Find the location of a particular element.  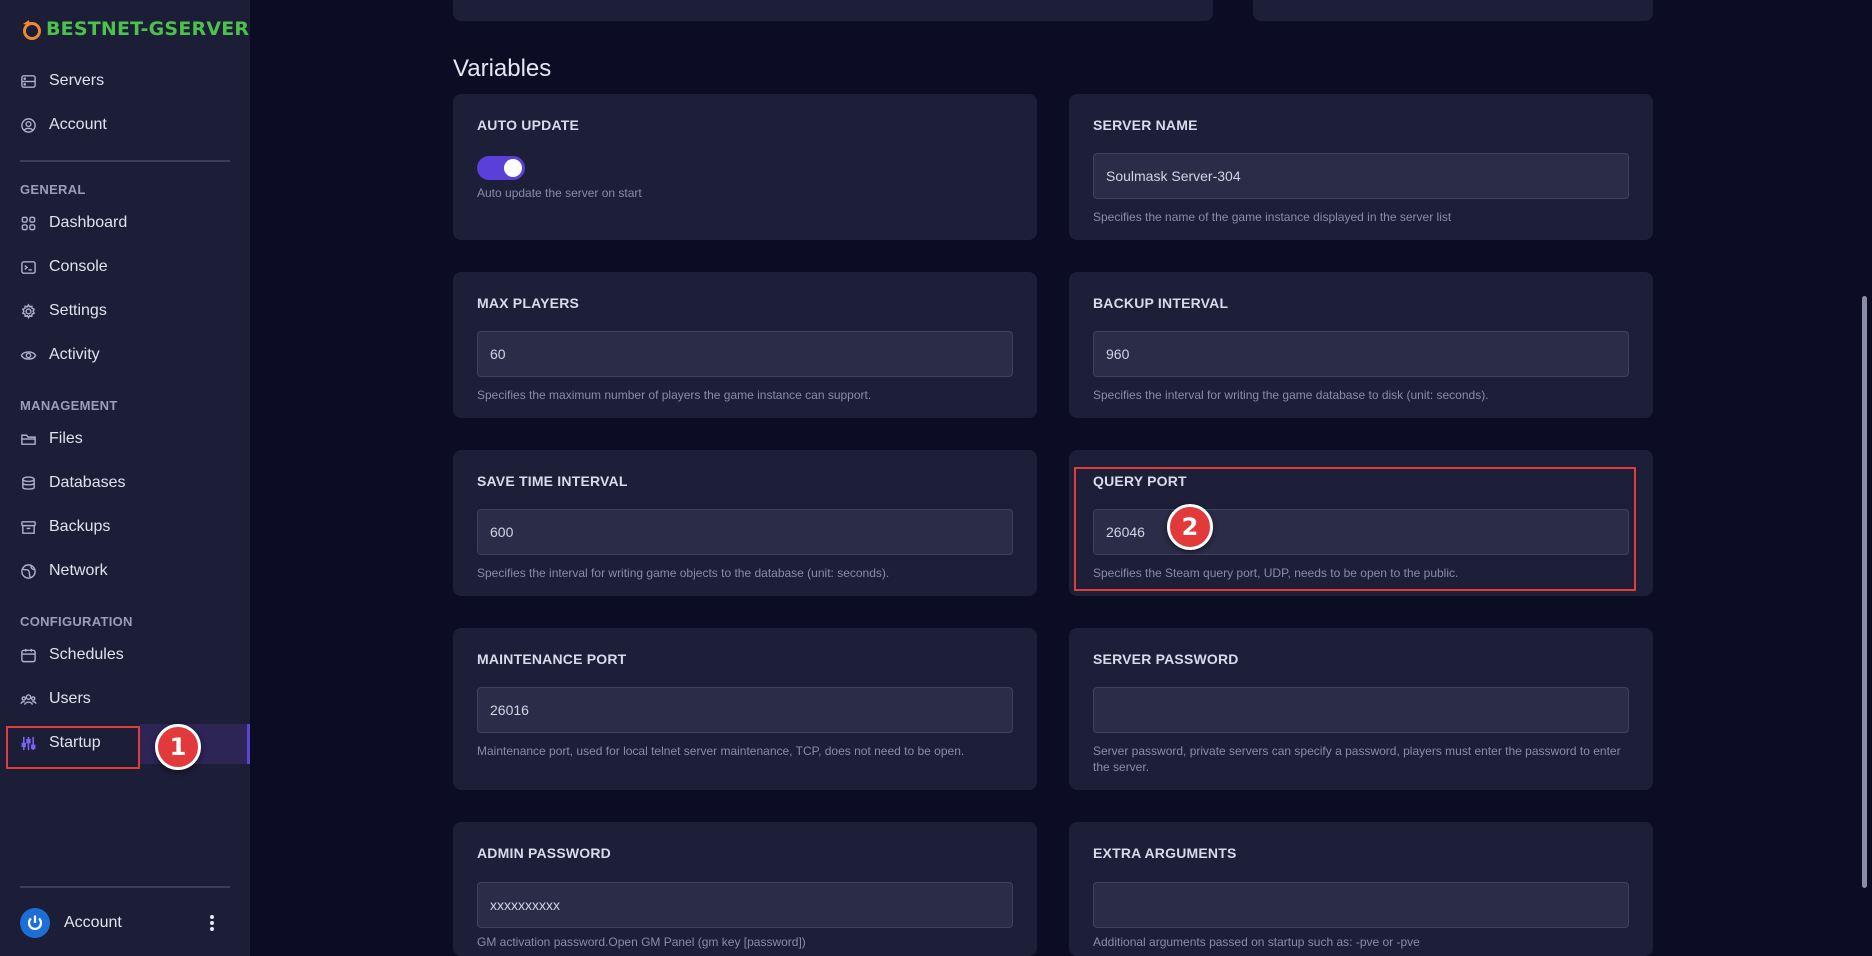

nav-label: Databases is located at coordinates (87, 482).